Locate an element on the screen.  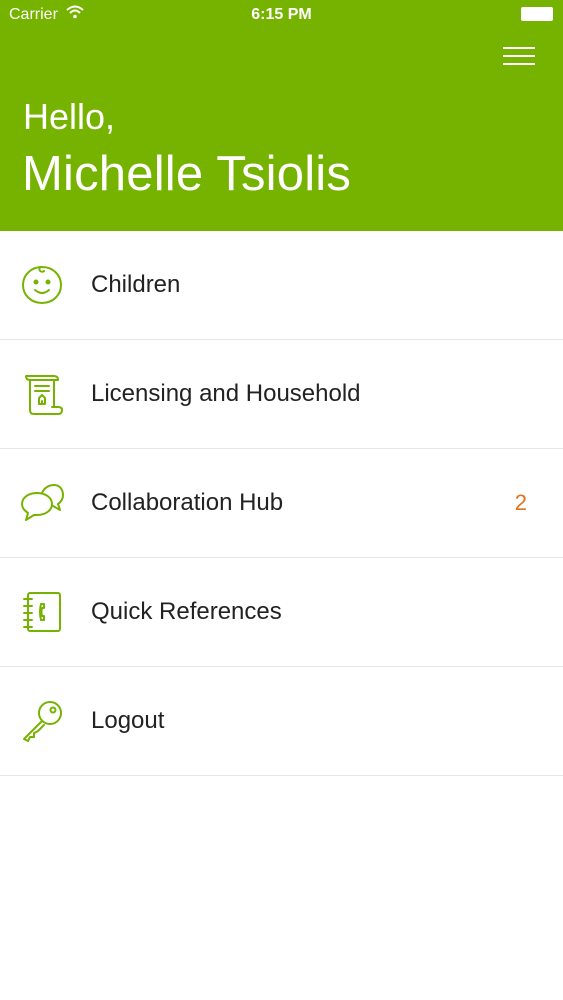
menu-item-label: Logout is located at coordinates (128, 720).